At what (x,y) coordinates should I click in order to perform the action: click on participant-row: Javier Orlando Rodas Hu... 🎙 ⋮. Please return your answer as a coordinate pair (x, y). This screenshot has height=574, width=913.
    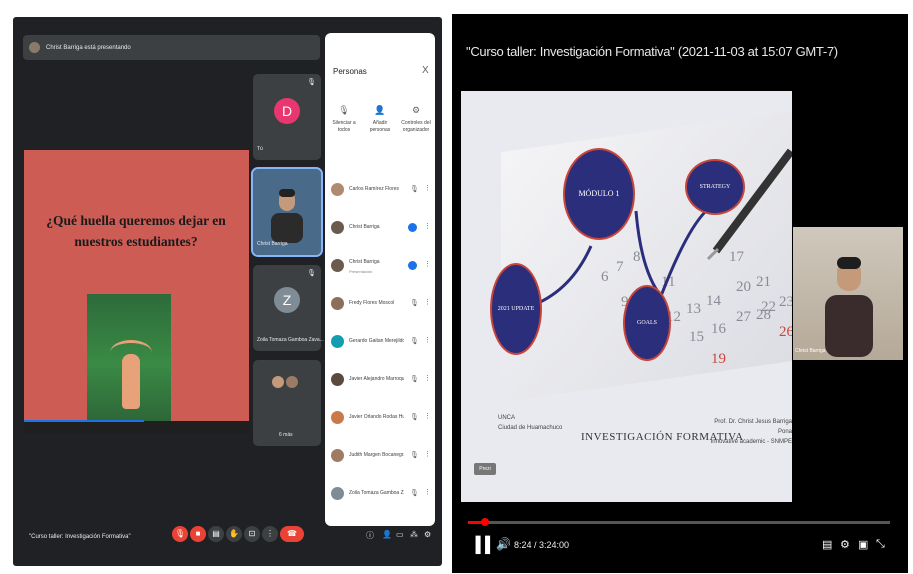
    Looking at the image, I should click on (381, 420).